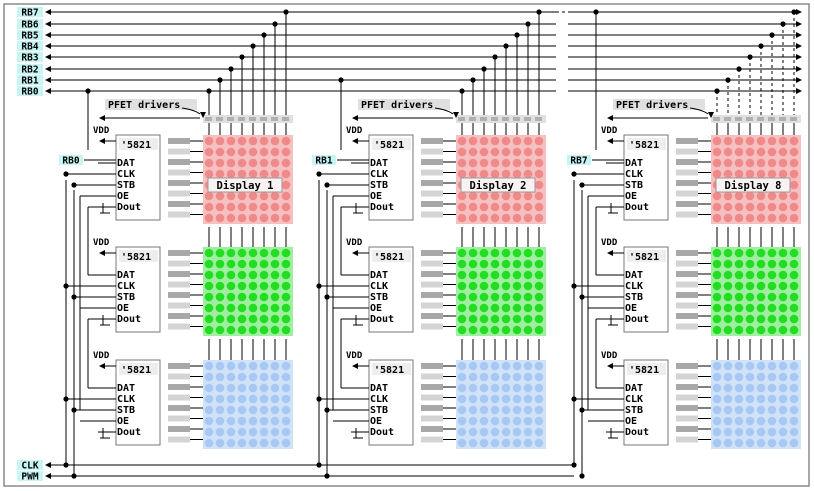 Image resolution: width=814 pixels, height=491 pixels. Describe the element at coordinates (29, 81) in the screenshot. I see `rb1-label: RB1` at that location.